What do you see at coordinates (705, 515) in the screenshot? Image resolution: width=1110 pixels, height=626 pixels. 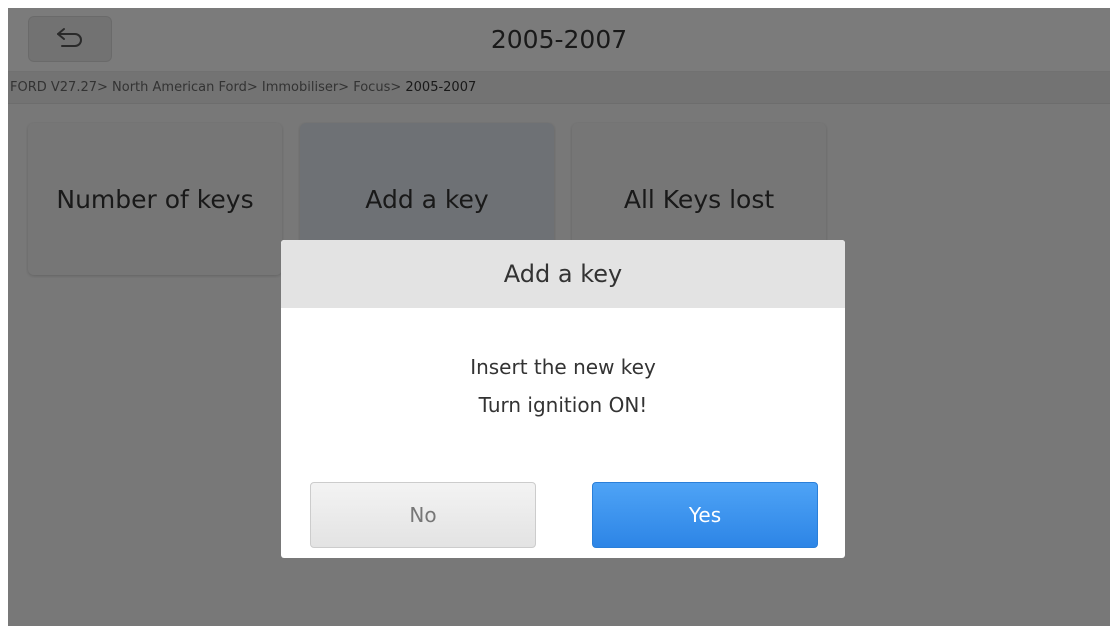 I see `yes-button: Yes` at bounding box center [705, 515].